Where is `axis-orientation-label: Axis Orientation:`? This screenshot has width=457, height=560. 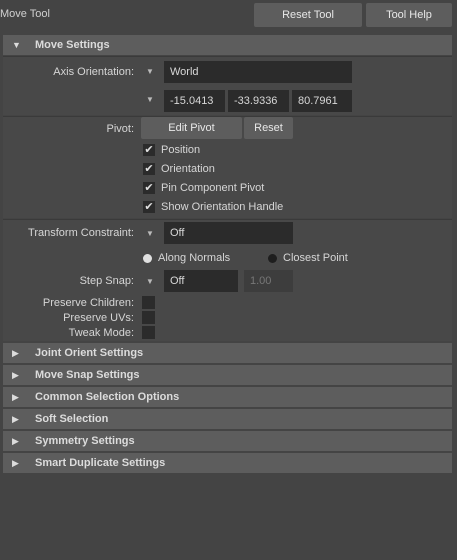 axis-orientation-label: Axis Orientation: is located at coordinates (93, 72).